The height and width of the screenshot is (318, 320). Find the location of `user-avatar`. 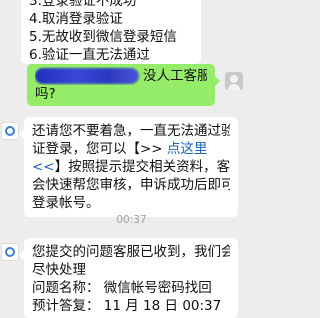

user-avatar is located at coordinates (234, 81).